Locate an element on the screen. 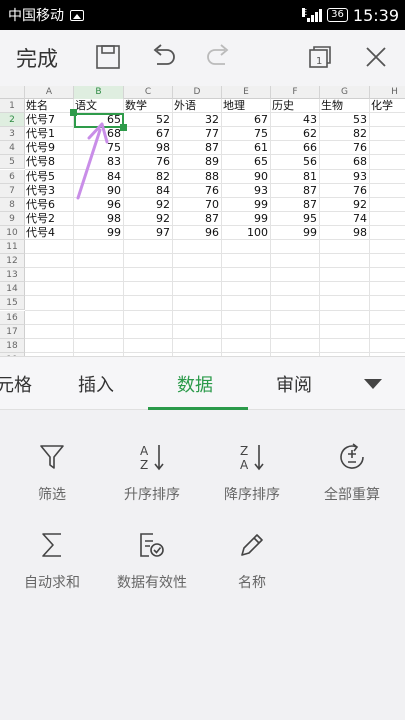 The image size is (405, 720). table-cell: 化学 is located at coordinates (382, 106).